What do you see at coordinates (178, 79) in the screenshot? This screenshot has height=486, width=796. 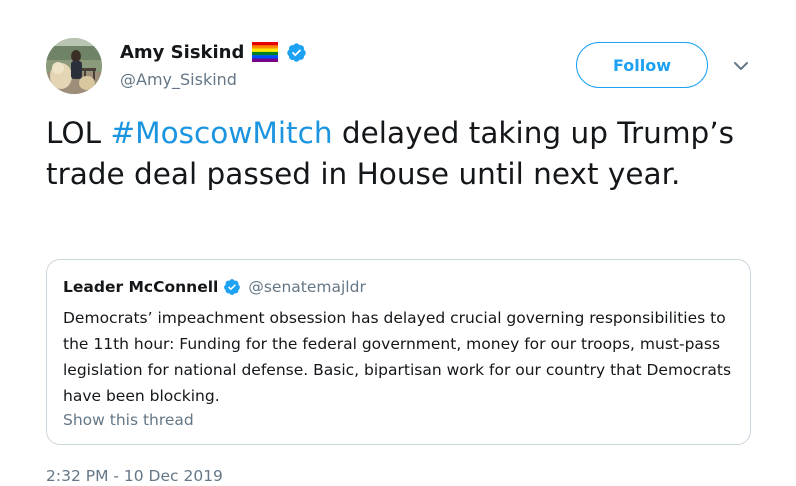 I see `author-handle: @Amy_Siskind` at bounding box center [178, 79].